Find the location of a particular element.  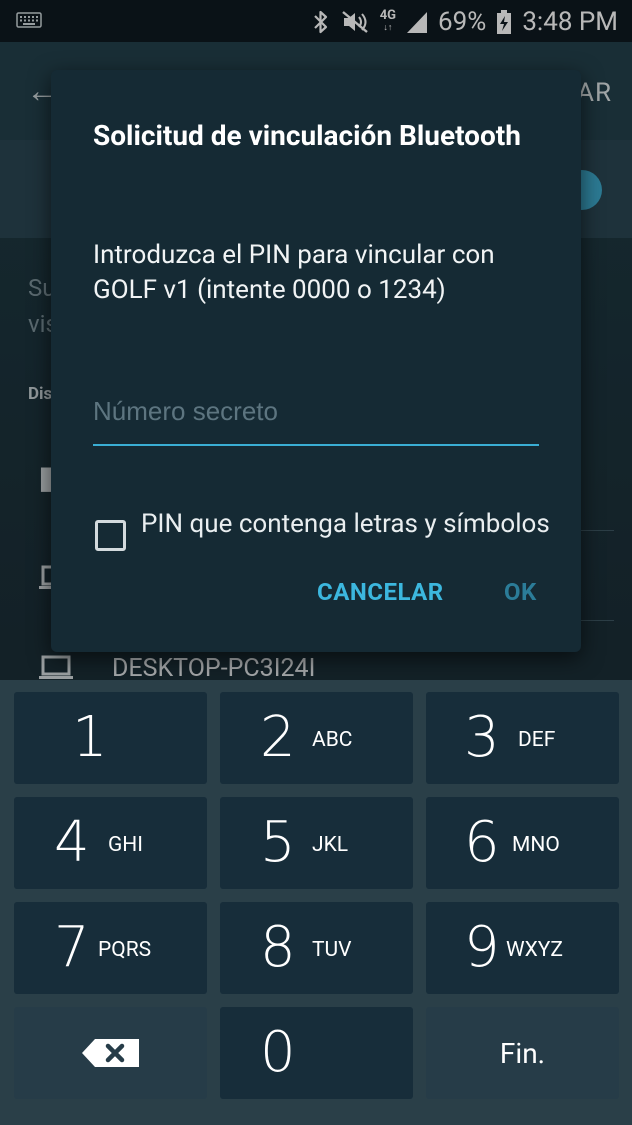

alphanumeric-pin-option: PIN que contenga letras y símbolos is located at coordinates (323, 529).